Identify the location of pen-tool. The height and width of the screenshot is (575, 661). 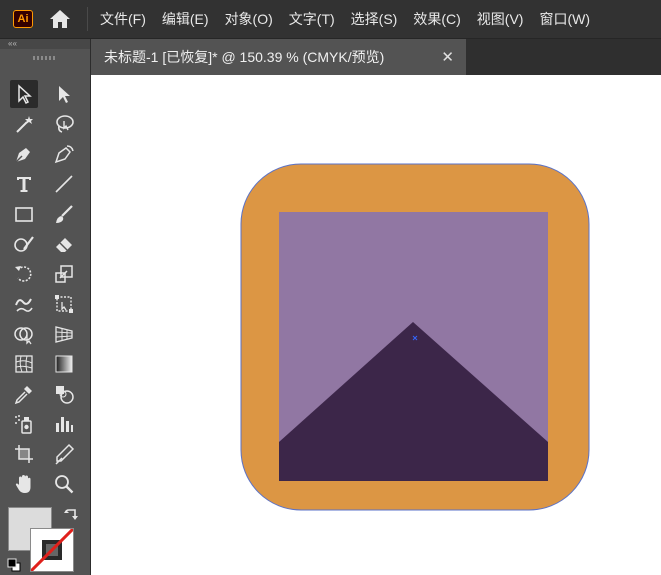
(24, 154).